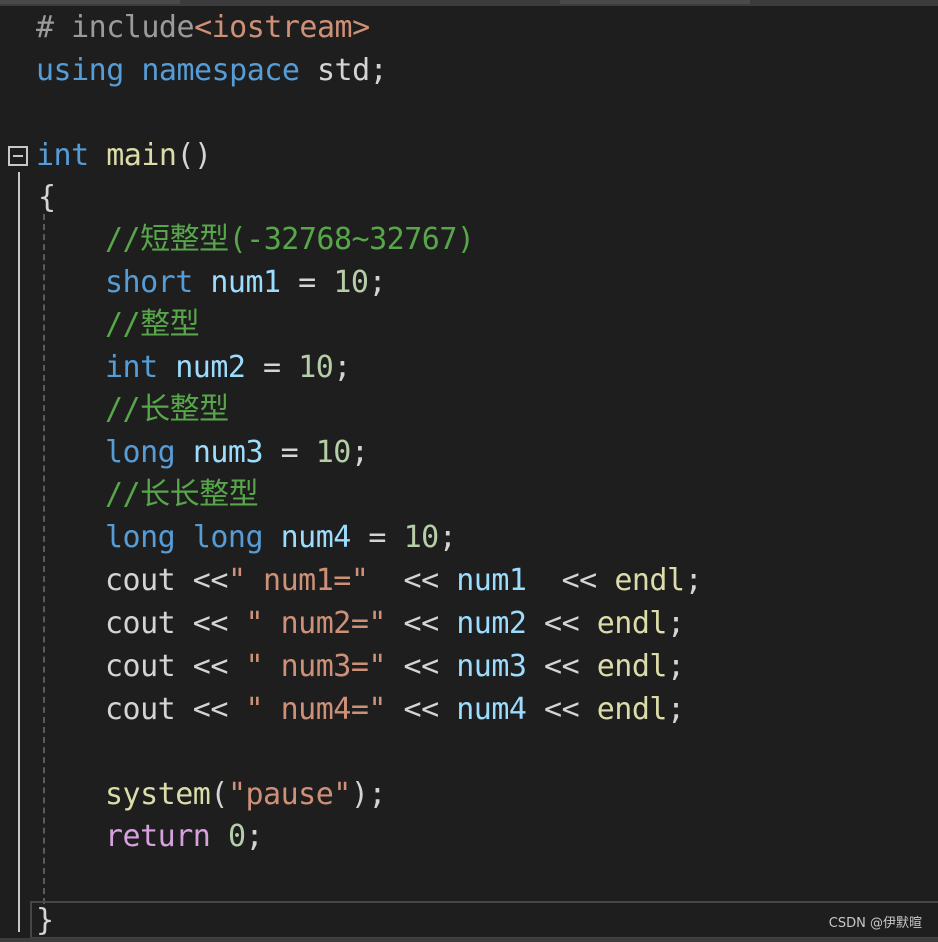 The image size is (938, 942). I want to click on code-line-system: system("pause");, so click(246, 795).